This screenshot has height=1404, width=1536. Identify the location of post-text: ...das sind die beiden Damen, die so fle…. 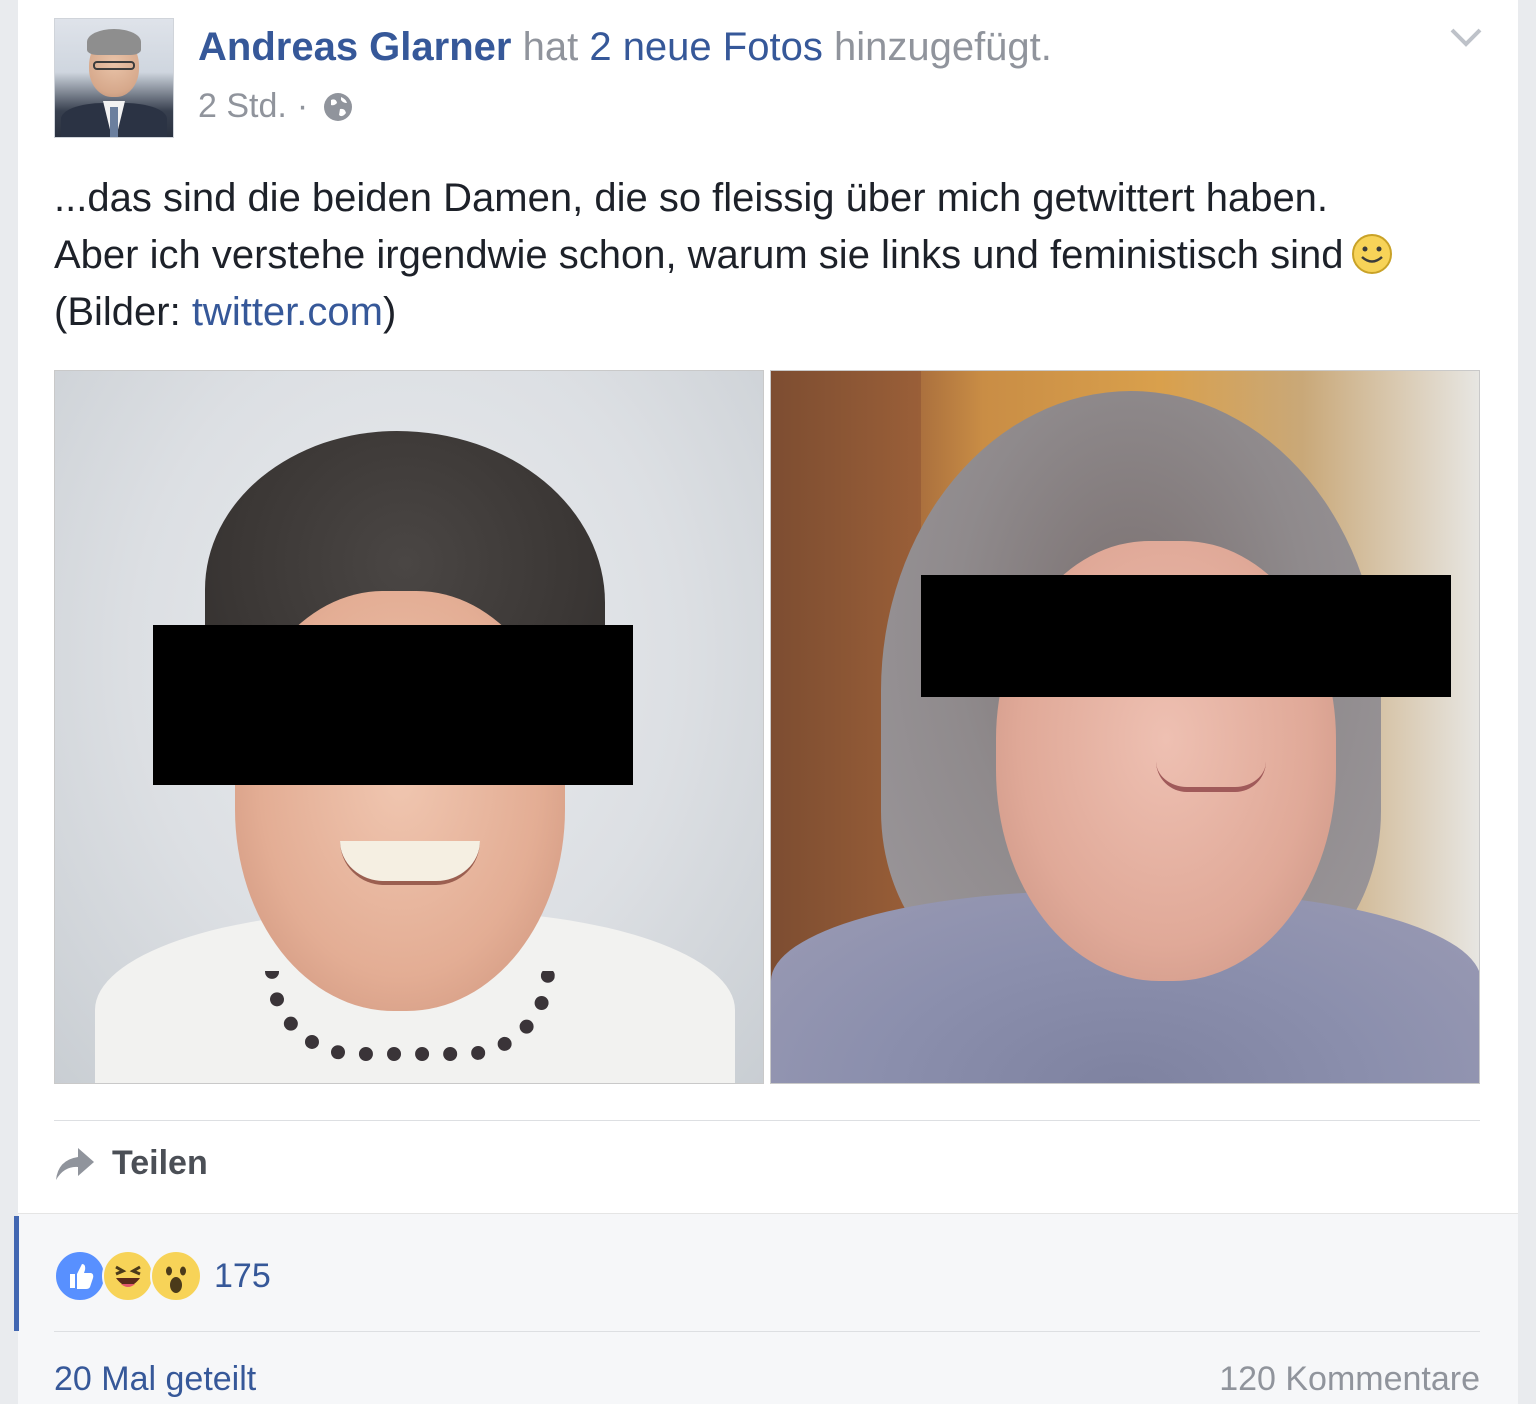
(774, 255).